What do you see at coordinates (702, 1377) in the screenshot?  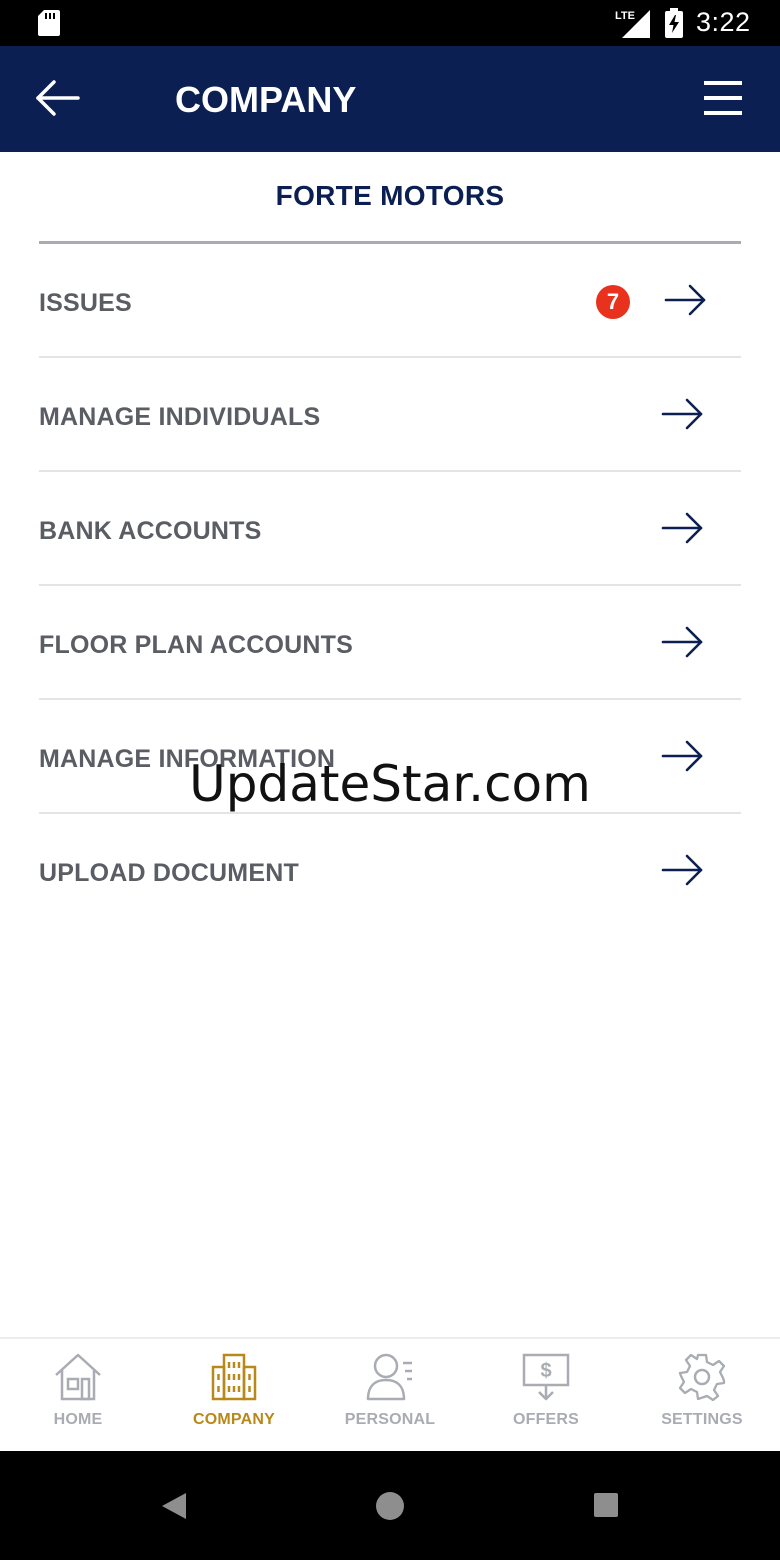 I see `gear-icon` at bounding box center [702, 1377].